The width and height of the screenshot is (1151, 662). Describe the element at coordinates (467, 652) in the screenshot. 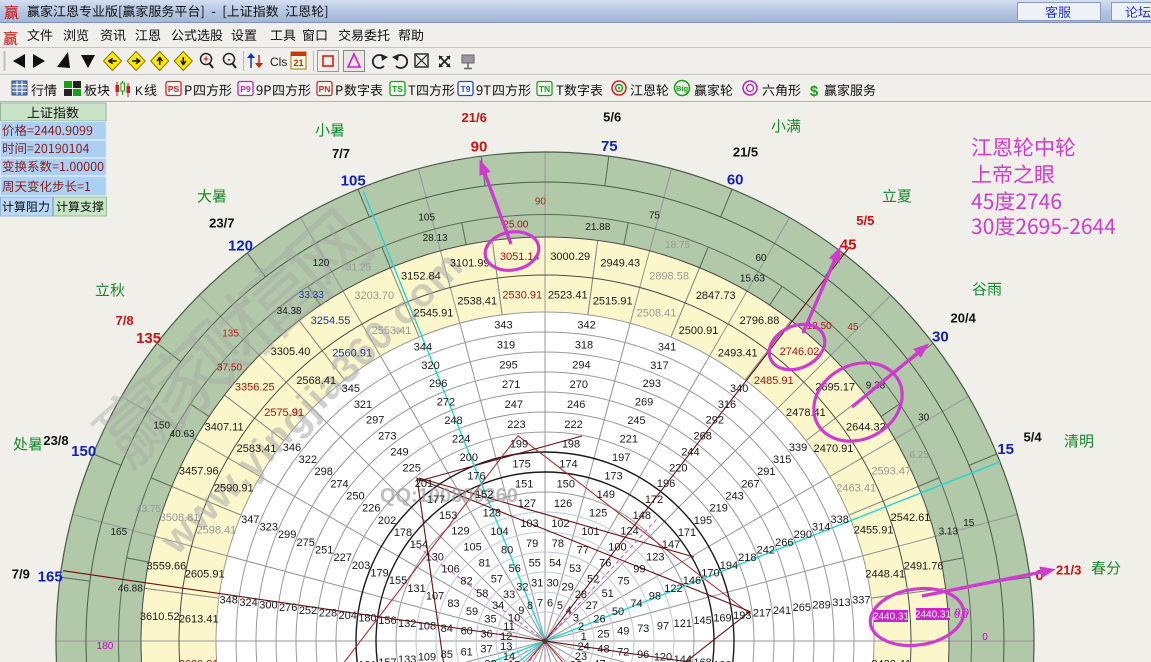

I see `svg-text: 61` at that location.